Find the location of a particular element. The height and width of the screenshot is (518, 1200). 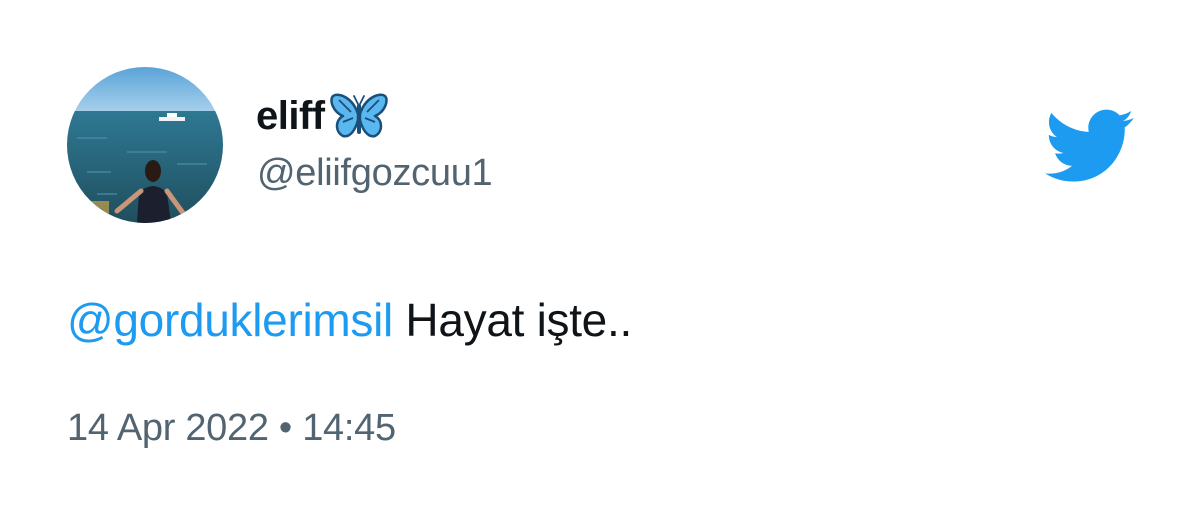

tweet-time: 14:45 is located at coordinates (349, 428).